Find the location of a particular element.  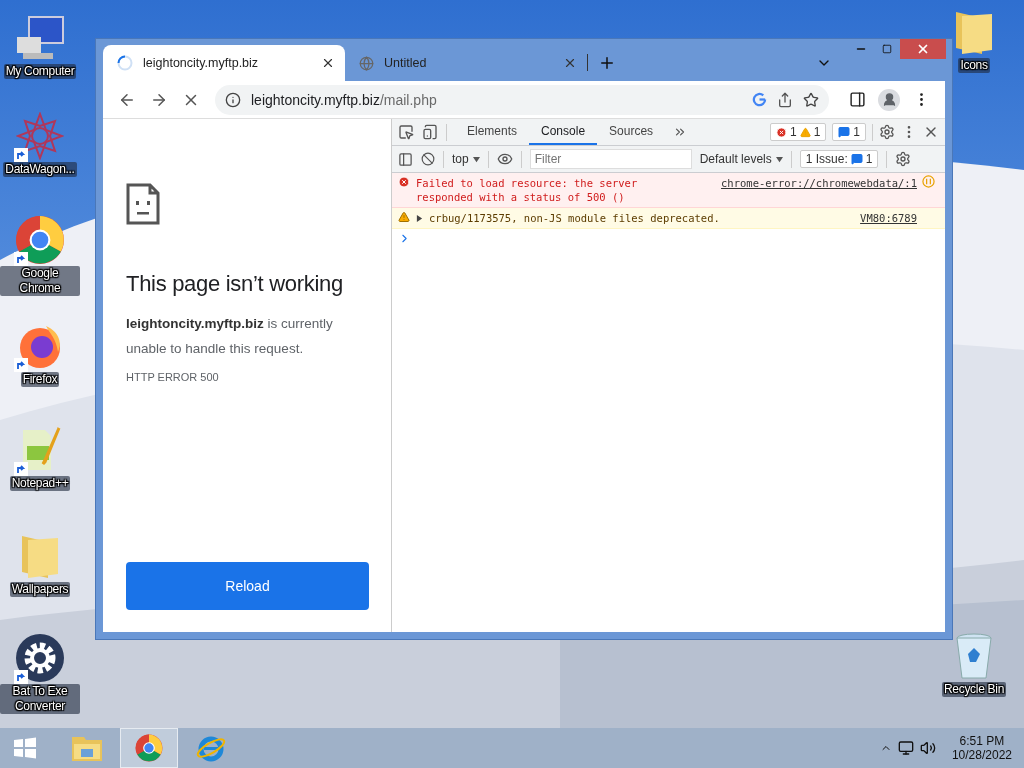

taskbar-app is located at coordinates (149, 748).